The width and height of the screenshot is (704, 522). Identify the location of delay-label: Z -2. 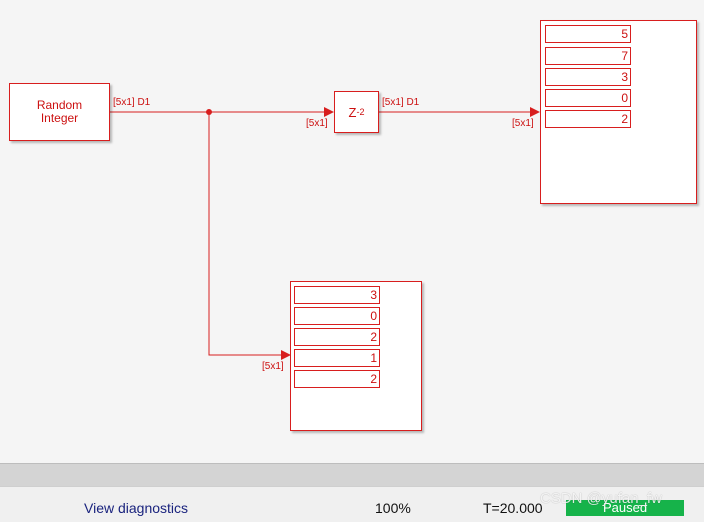
(356, 112).